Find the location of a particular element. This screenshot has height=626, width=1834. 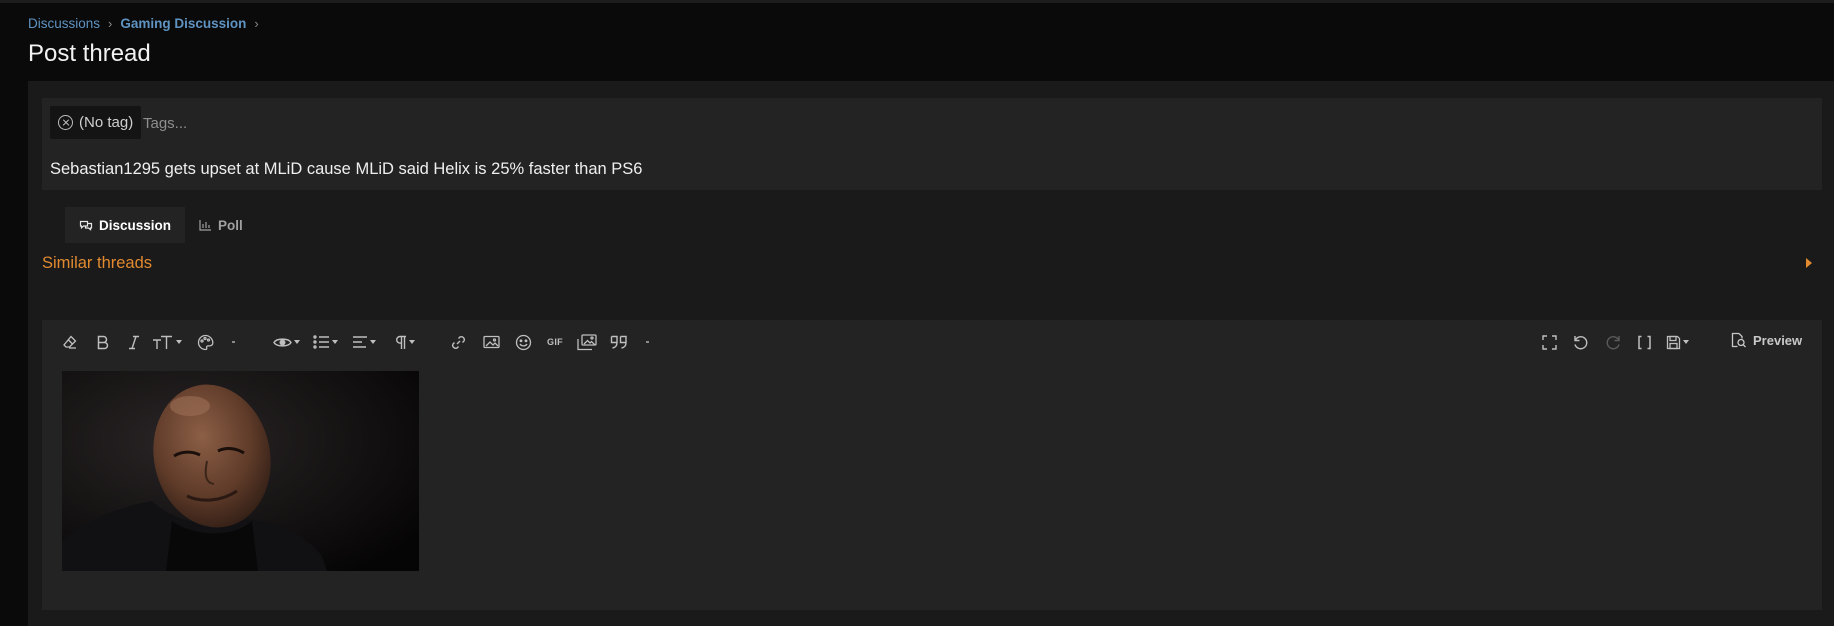

bbcode-toggle-icon is located at coordinates (1644, 342).